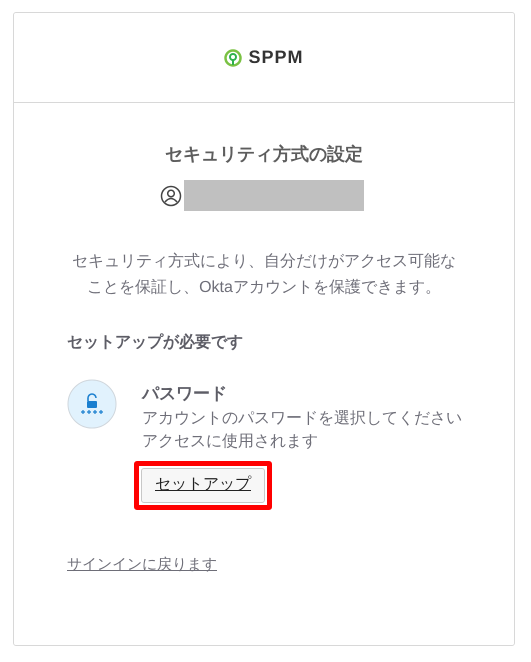  What do you see at coordinates (92, 404) in the screenshot?
I see `password-lock-icon` at bounding box center [92, 404].